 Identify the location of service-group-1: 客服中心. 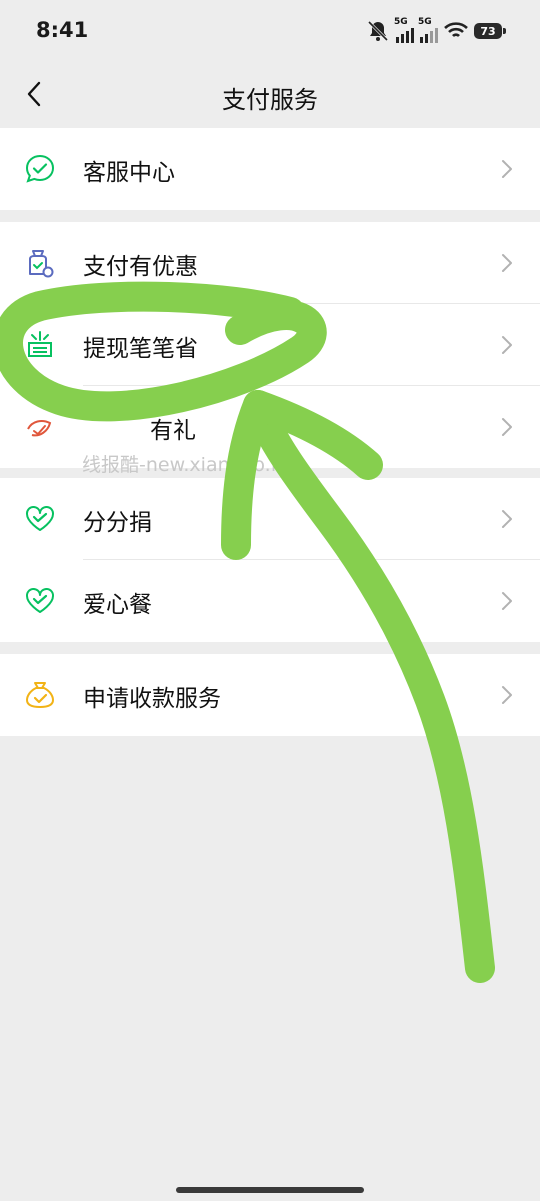
(270, 169).